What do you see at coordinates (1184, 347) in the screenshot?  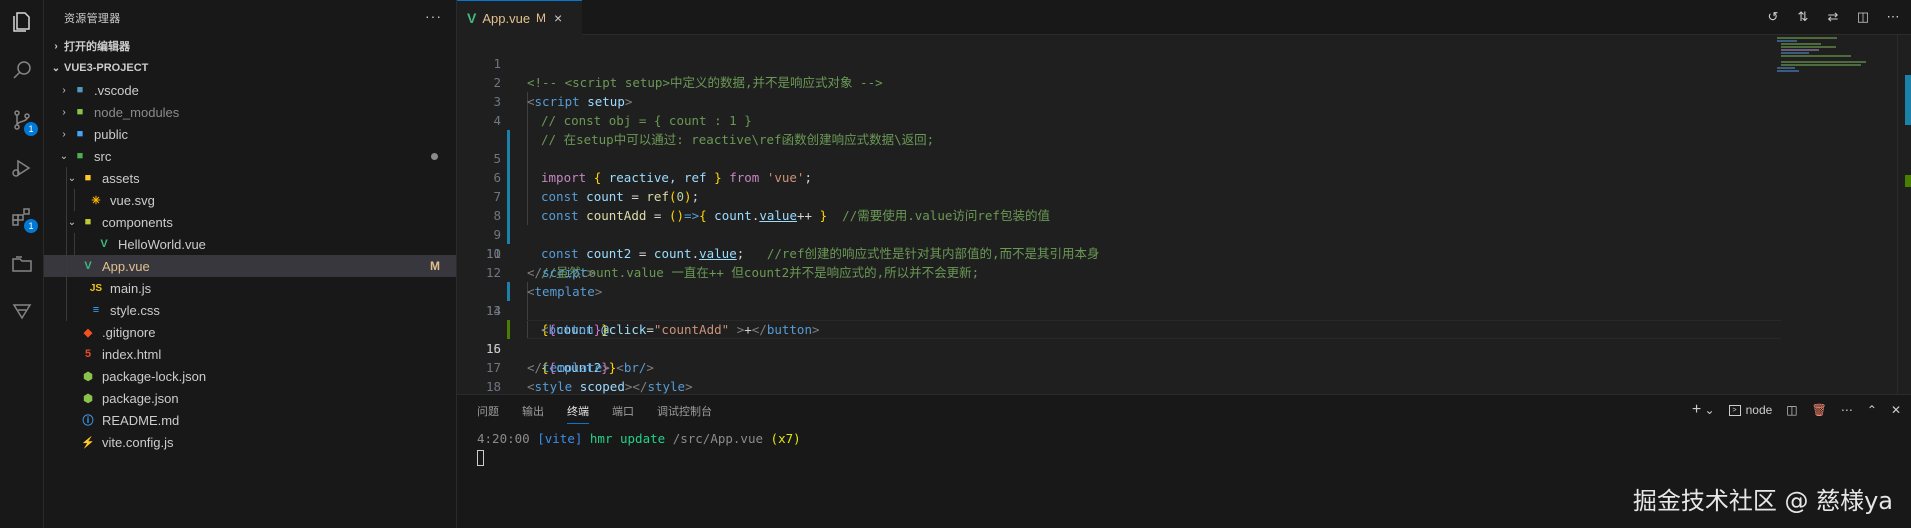 I see `code-line-16: 16 </template>` at bounding box center [1184, 347].